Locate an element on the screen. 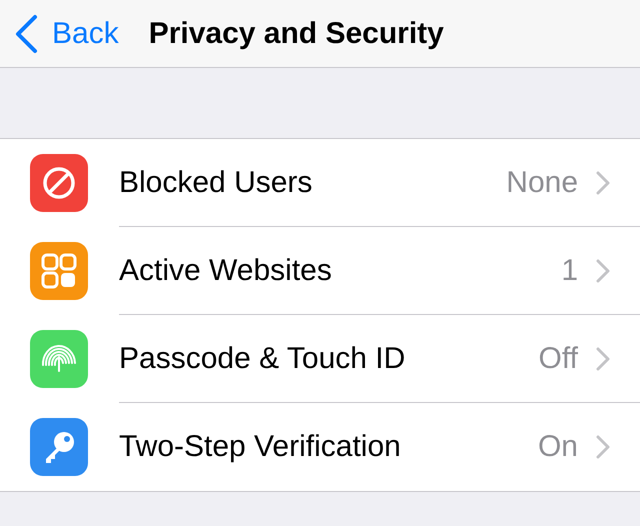 The image size is (640, 526). back-button: Back is located at coordinates (66, 34).